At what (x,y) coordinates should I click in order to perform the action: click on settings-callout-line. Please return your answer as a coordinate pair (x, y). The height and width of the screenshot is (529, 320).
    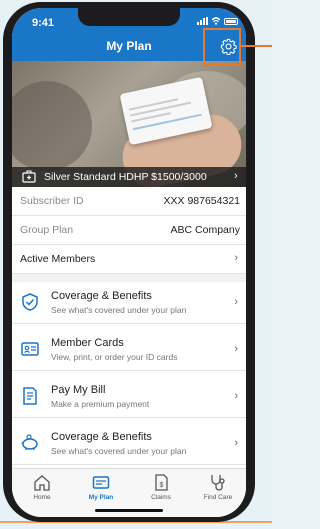
    Looking at the image, I should click on (256, 46).